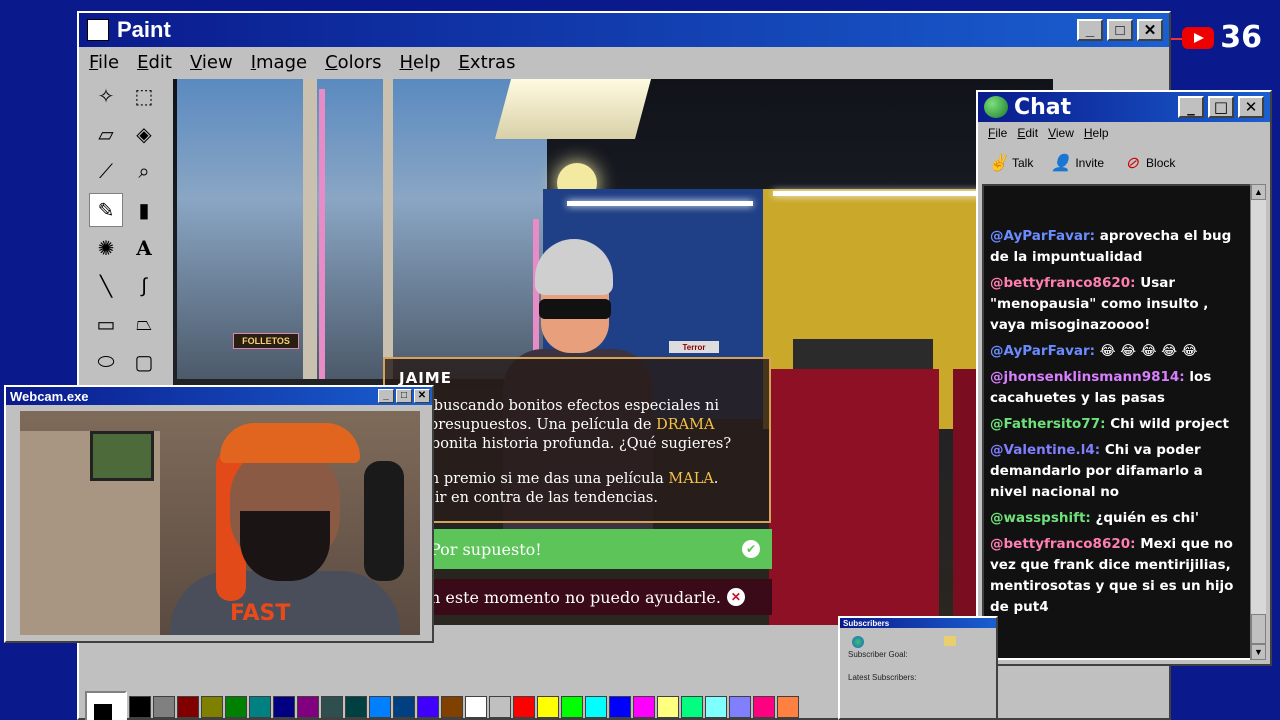  I want to click on brush-icon: ▮, so click(144, 210).